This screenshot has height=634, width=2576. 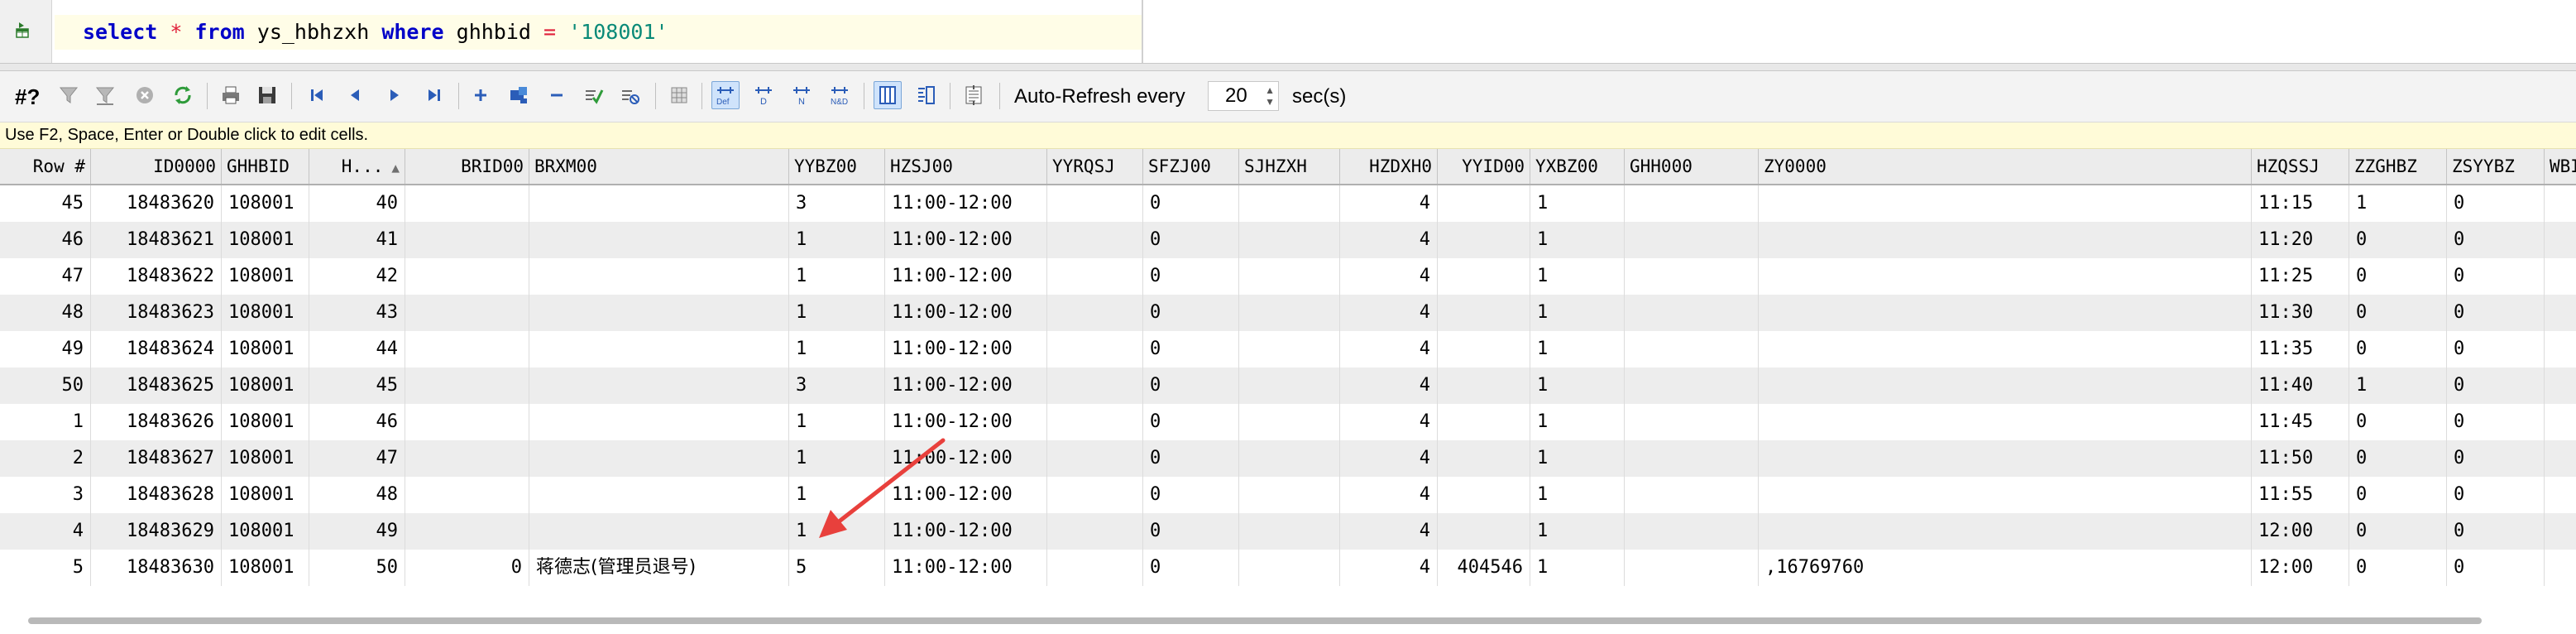 What do you see at coordinates (156, 349) in the screenshot?
I see `table-cell: 18483624` at bounding box center [156, 349].